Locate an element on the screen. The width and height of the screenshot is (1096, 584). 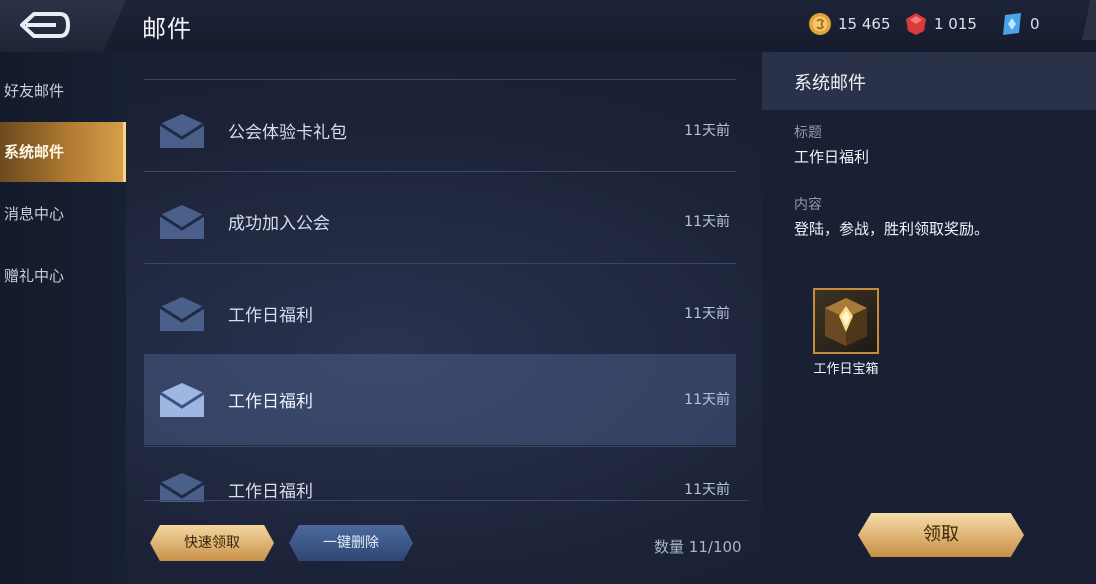
mail-count: 数量 11/100 is located at coordinates (698, 546).